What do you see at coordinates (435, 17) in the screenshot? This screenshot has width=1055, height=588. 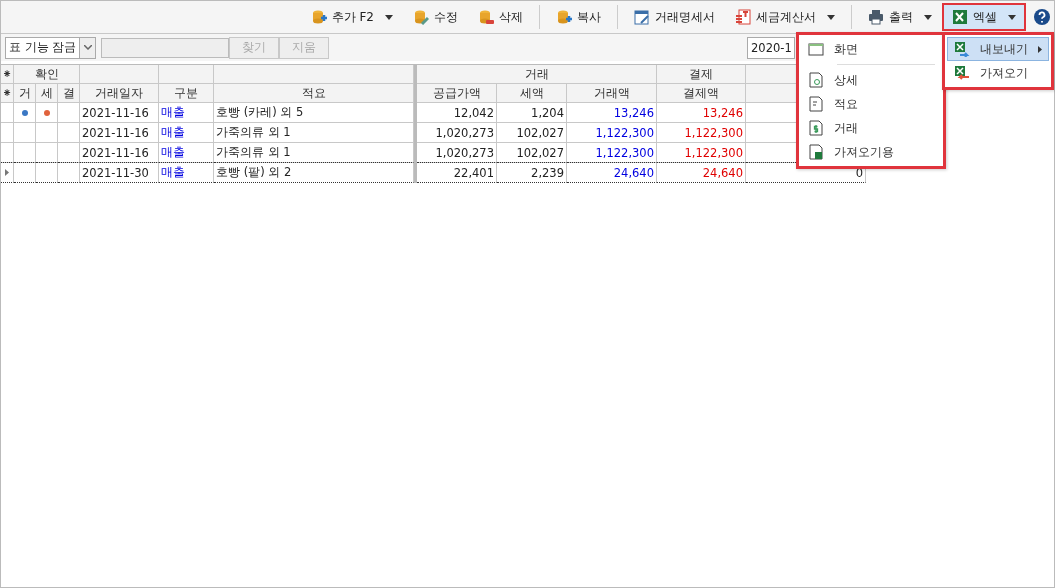 I see `toolbar-button: 수정` at bounding box center [435, 17].